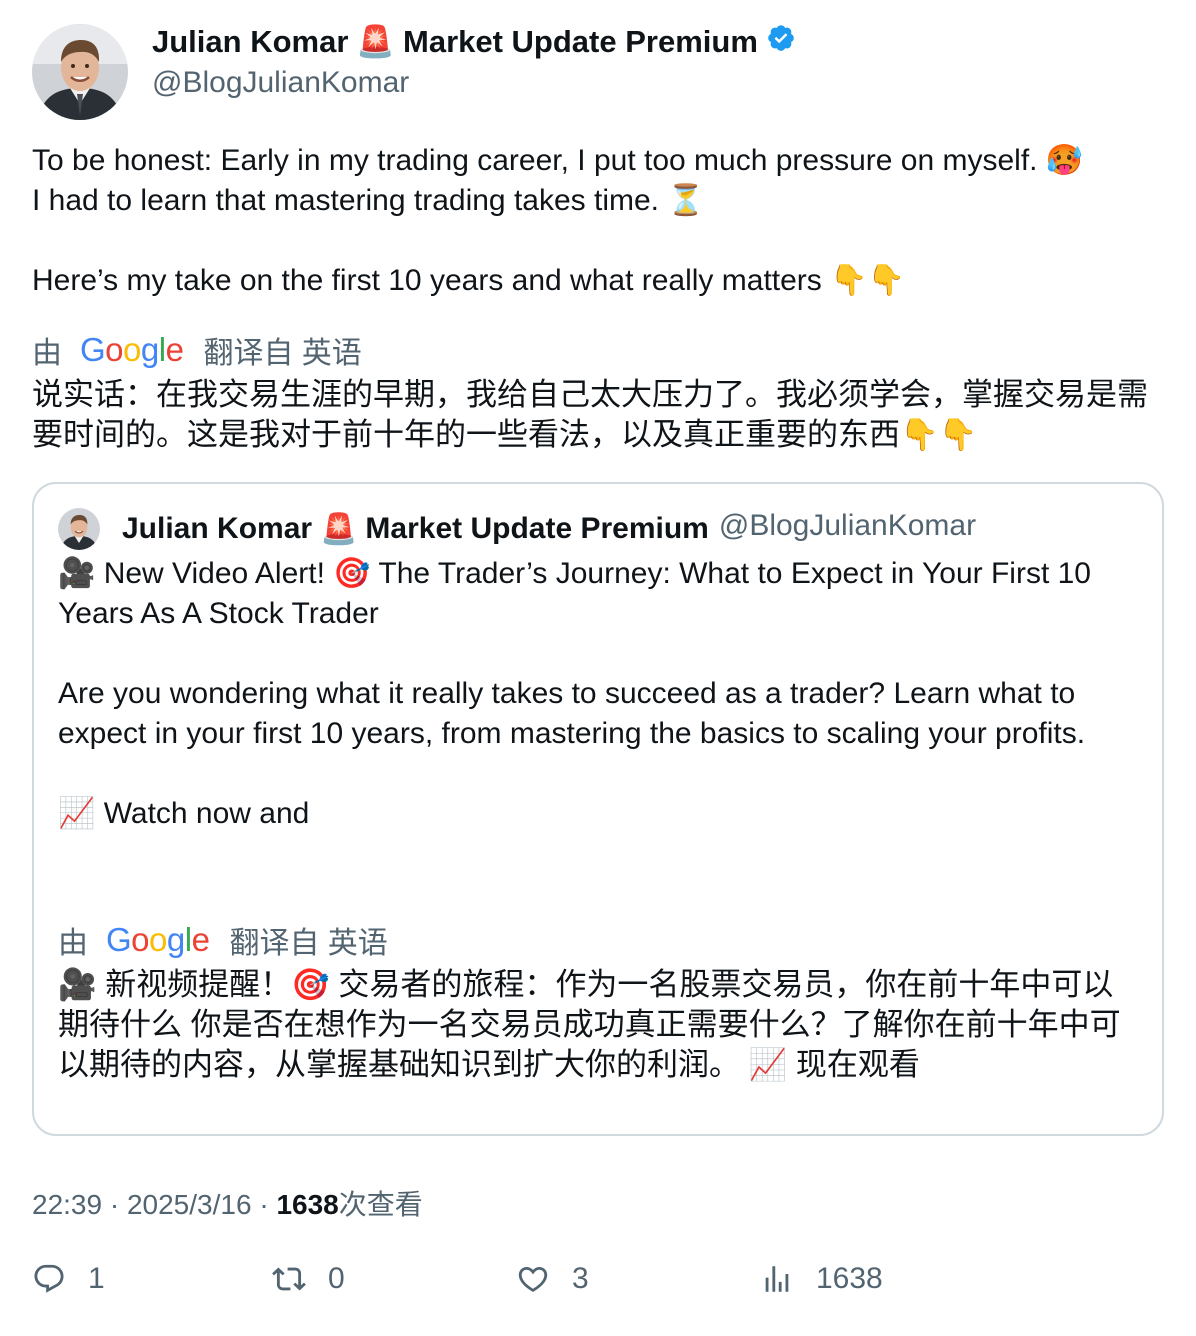 The image size is (1196, 1336). I want to click on views-button: 1638, so click(821, 1279).